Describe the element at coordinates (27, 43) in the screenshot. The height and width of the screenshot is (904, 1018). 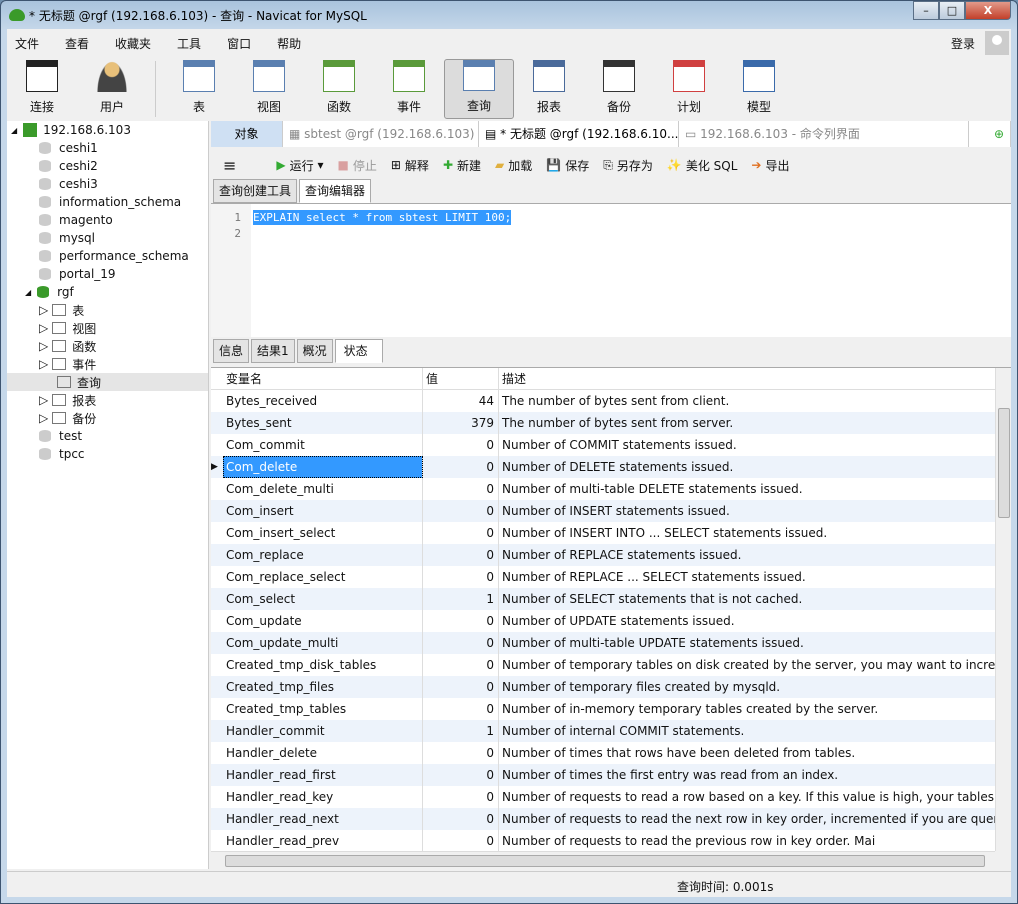
I see `menu-item: 文件` at that location.